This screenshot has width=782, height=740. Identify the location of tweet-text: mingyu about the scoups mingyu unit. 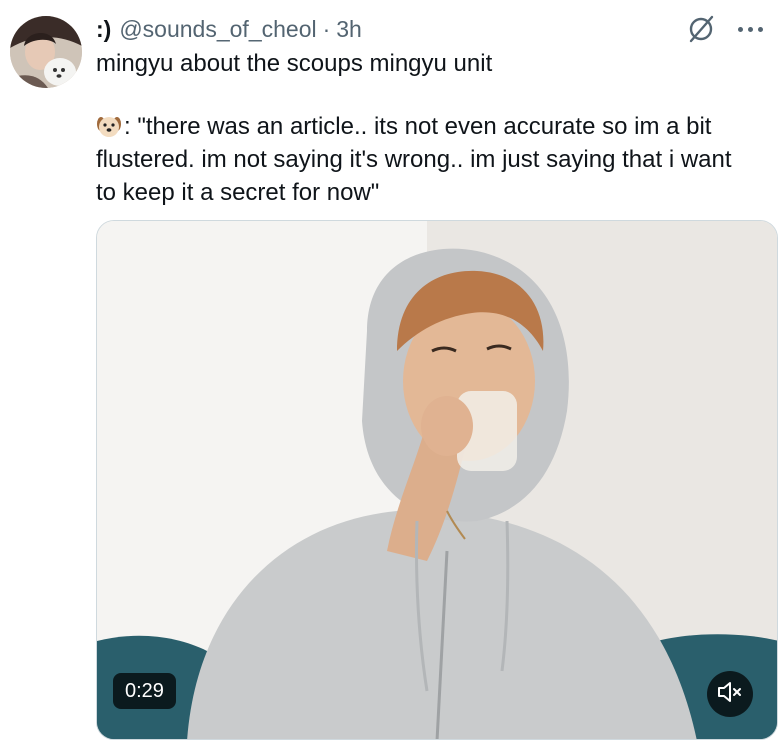
(294, 63).